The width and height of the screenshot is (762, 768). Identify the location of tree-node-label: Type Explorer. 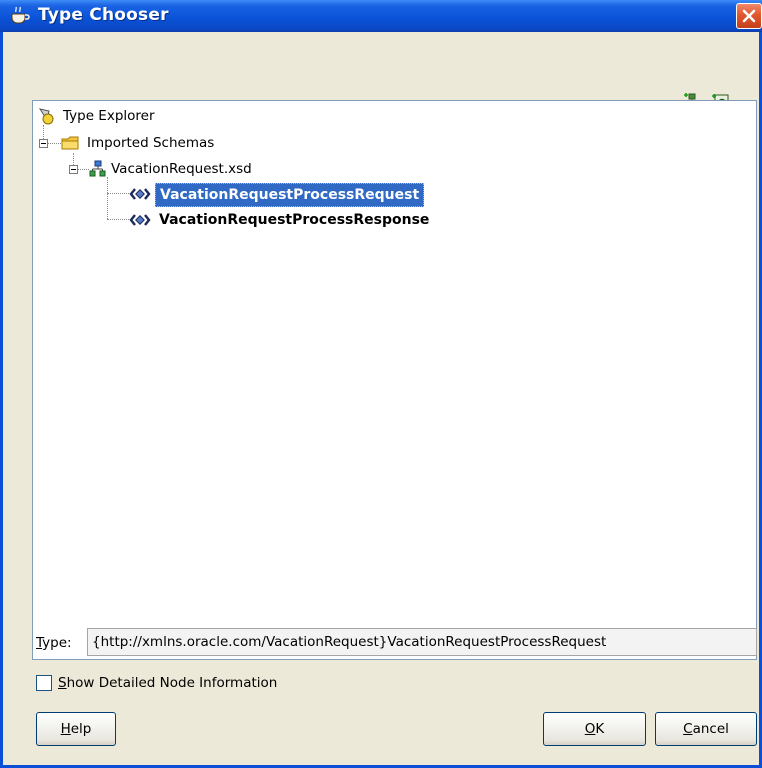
(109, 116).